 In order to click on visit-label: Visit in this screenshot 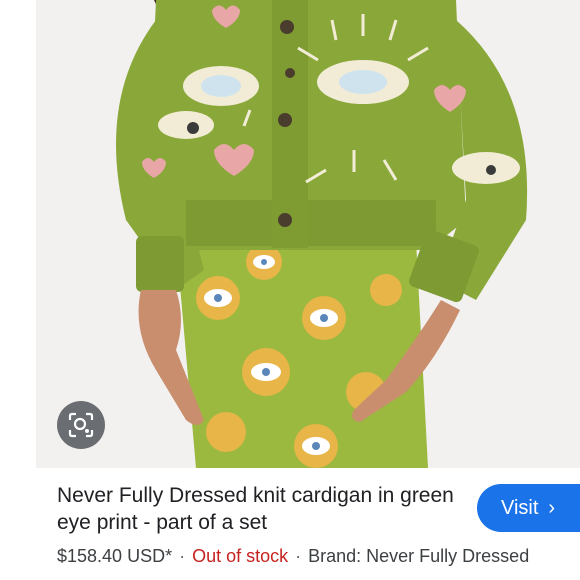, I will do `click(520, 507)`.